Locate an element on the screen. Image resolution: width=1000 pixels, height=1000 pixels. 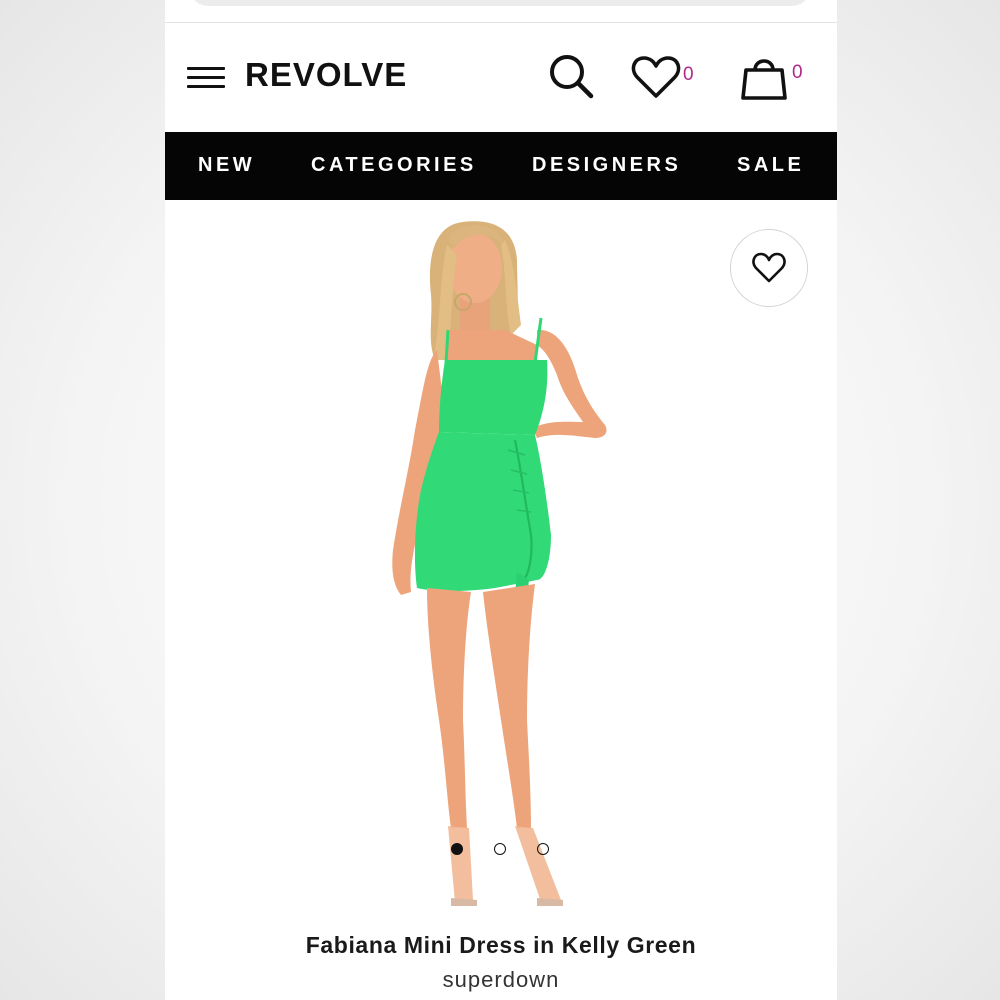
product-title: Fabiana Mini Dress in Kelly Green is located at coordinates (501, 945).